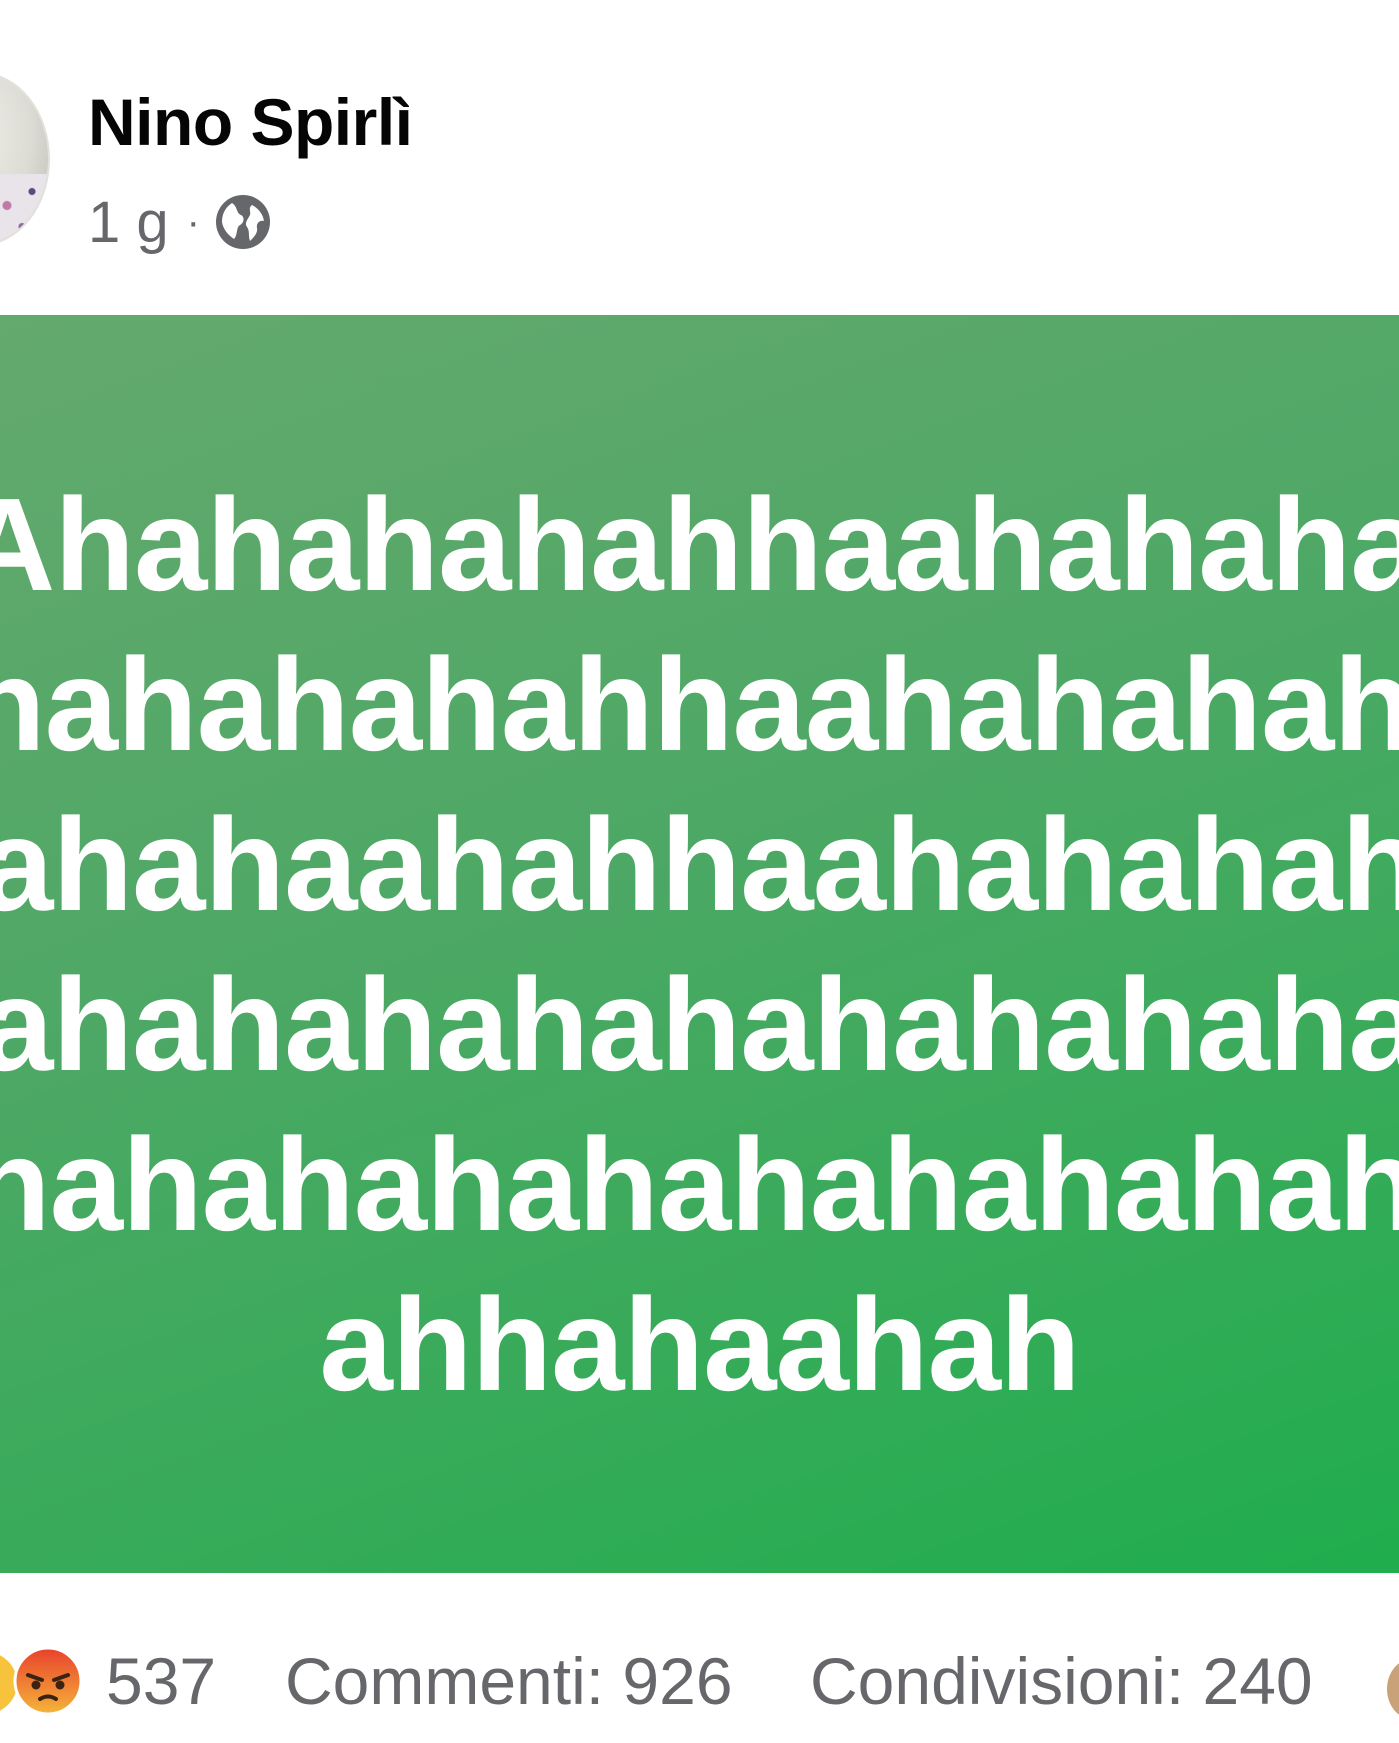  Describe the element at coordinates (699, 1024) in the screenshot. I see `post-text-line-4: ahahahahahahahahahaha` at that location.